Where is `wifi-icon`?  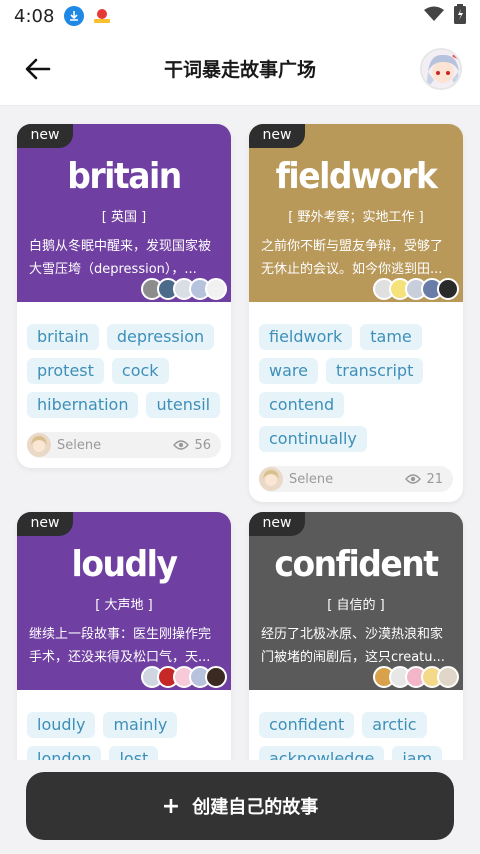 wifi-icon is located at coordinates (434, 16).